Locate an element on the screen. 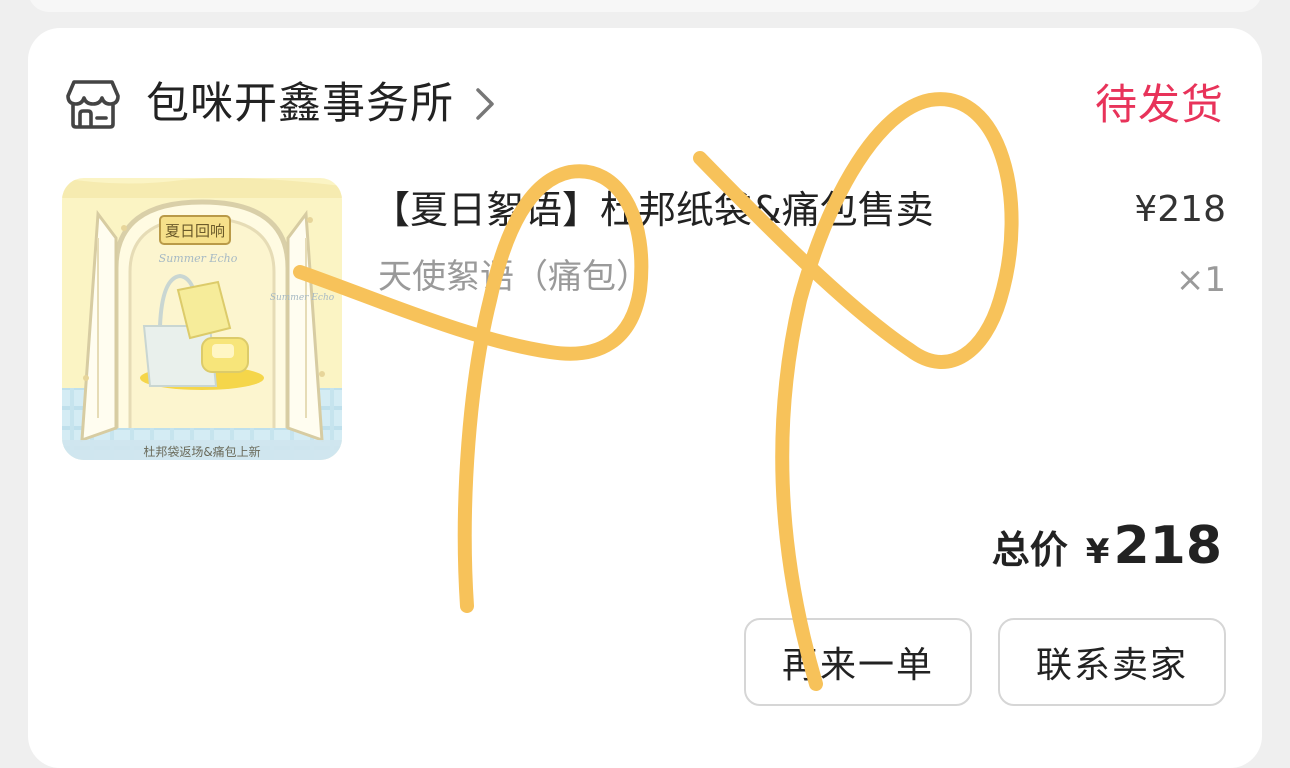 The image size is (1290, 768). previous-card-edge is located at coordinates (645, 6).